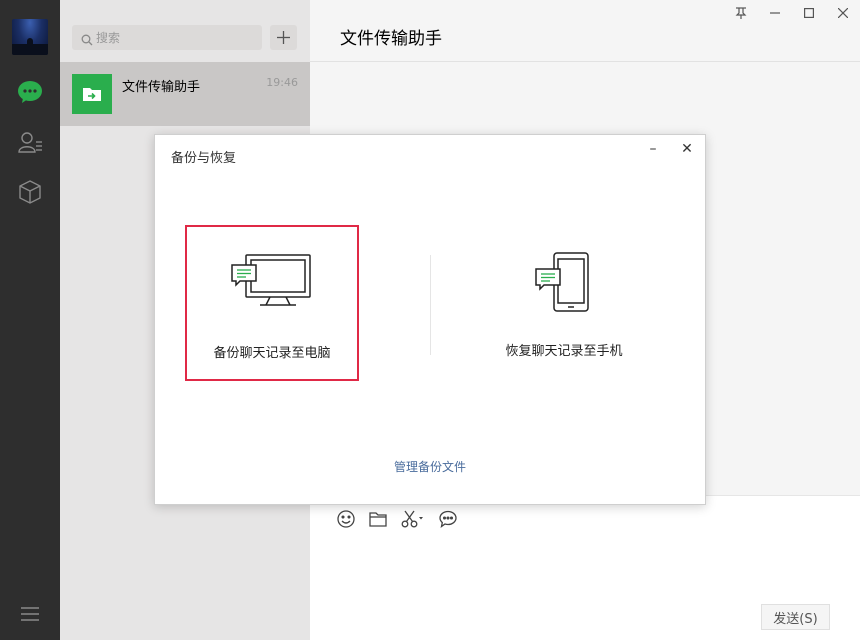 Image resolution: width=860 pixels, height=640 pixels. What do you see at coordinates (161, 87) in the screenshot?
I see `chat-name: 文件传输助手` at bounding box center [161, 87].